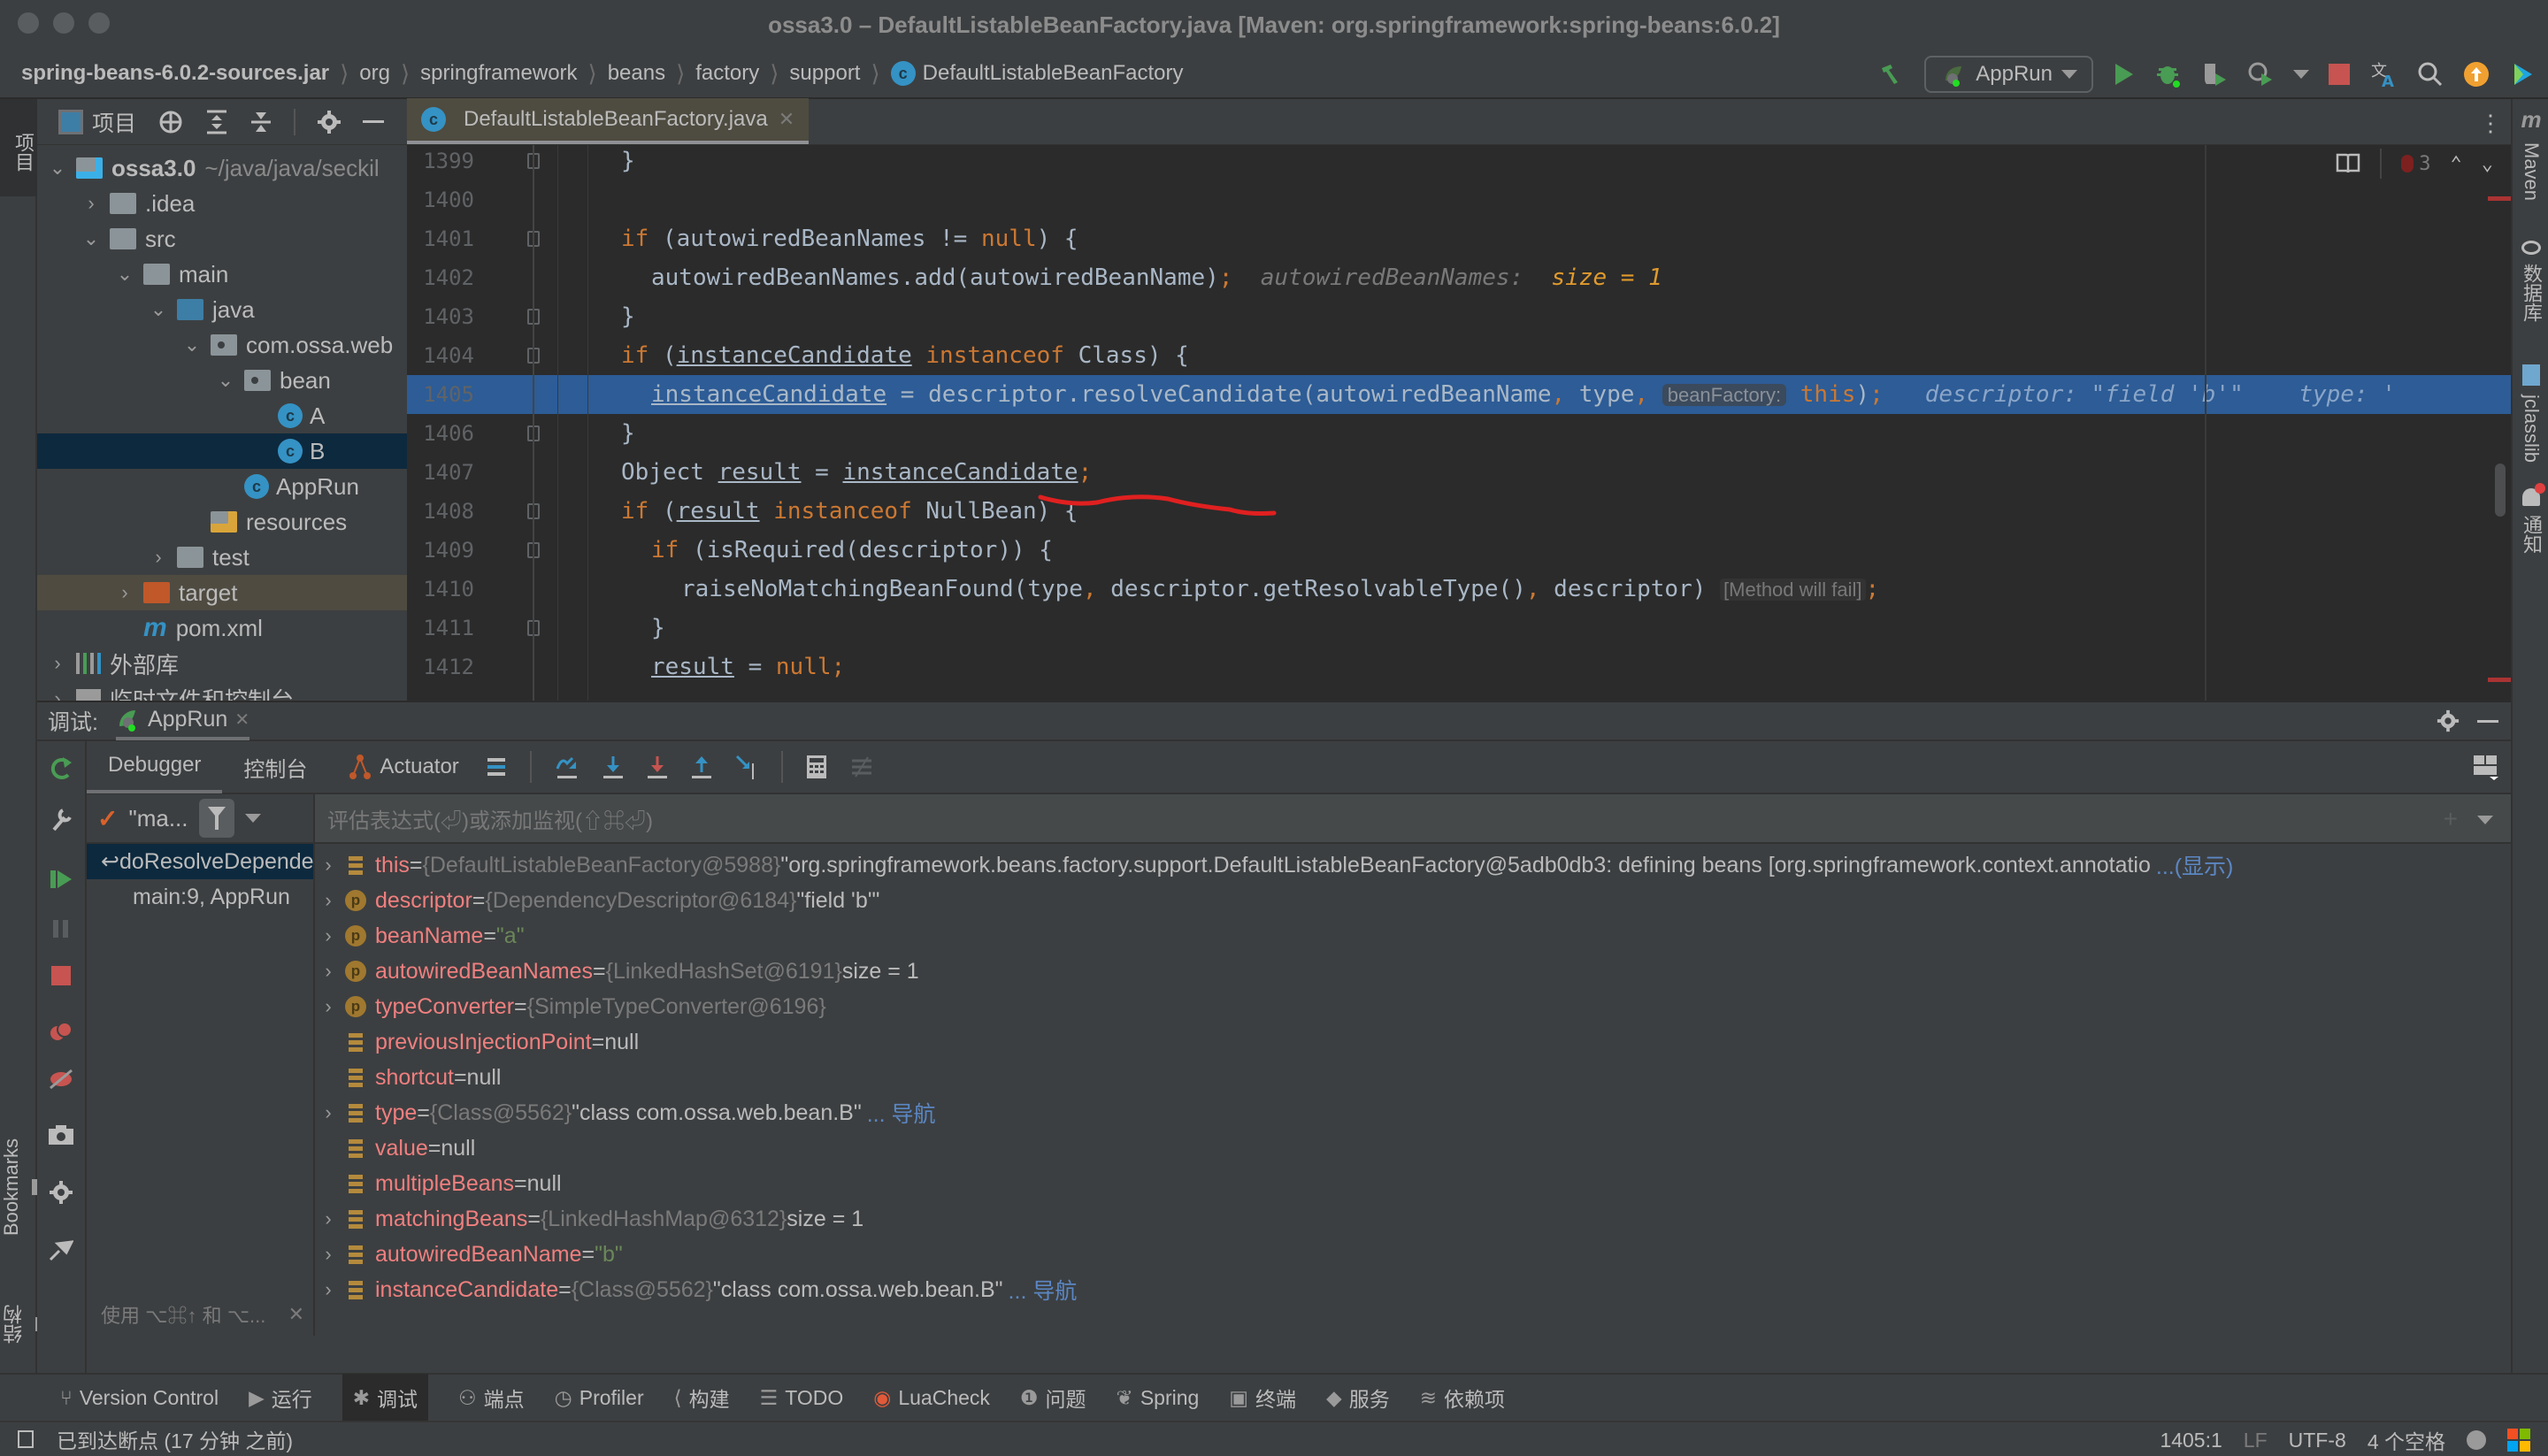 This screenshot has width=2548, height=1456. What do you see at coordinates (2500, 490) in the screenshot?
I see `editor-scrollbar` at bounding box center [2500, 490].